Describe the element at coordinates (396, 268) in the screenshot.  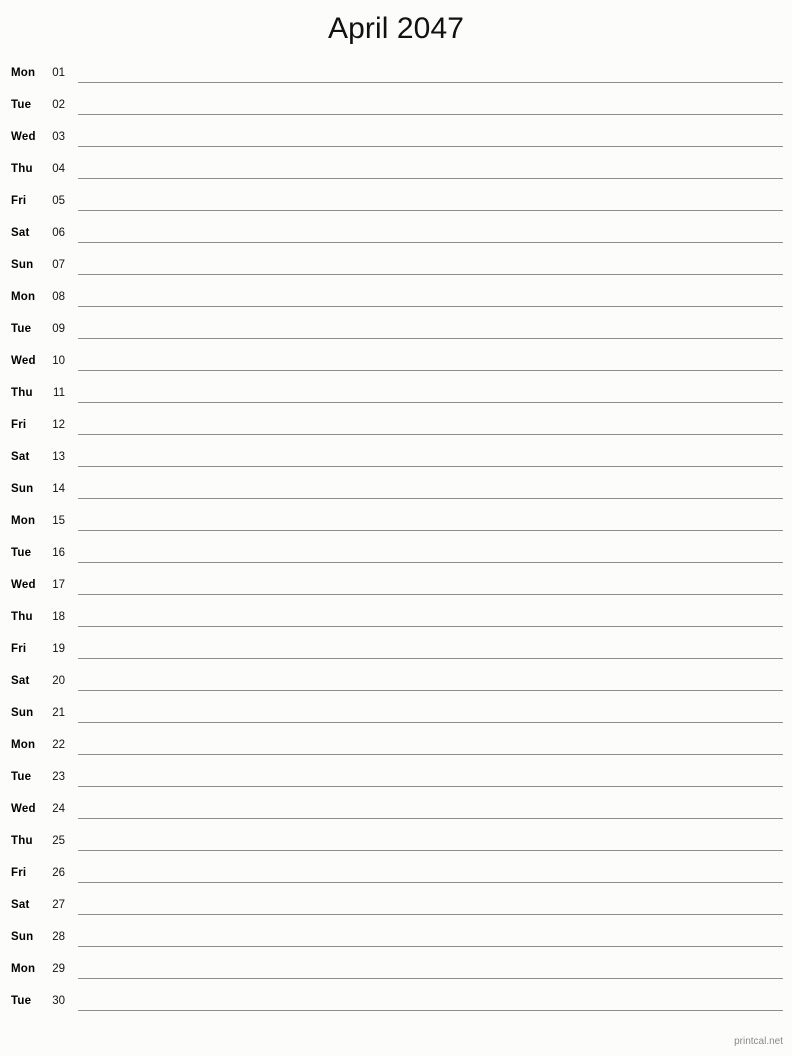
I see `day-row: Sun 07` at that location.